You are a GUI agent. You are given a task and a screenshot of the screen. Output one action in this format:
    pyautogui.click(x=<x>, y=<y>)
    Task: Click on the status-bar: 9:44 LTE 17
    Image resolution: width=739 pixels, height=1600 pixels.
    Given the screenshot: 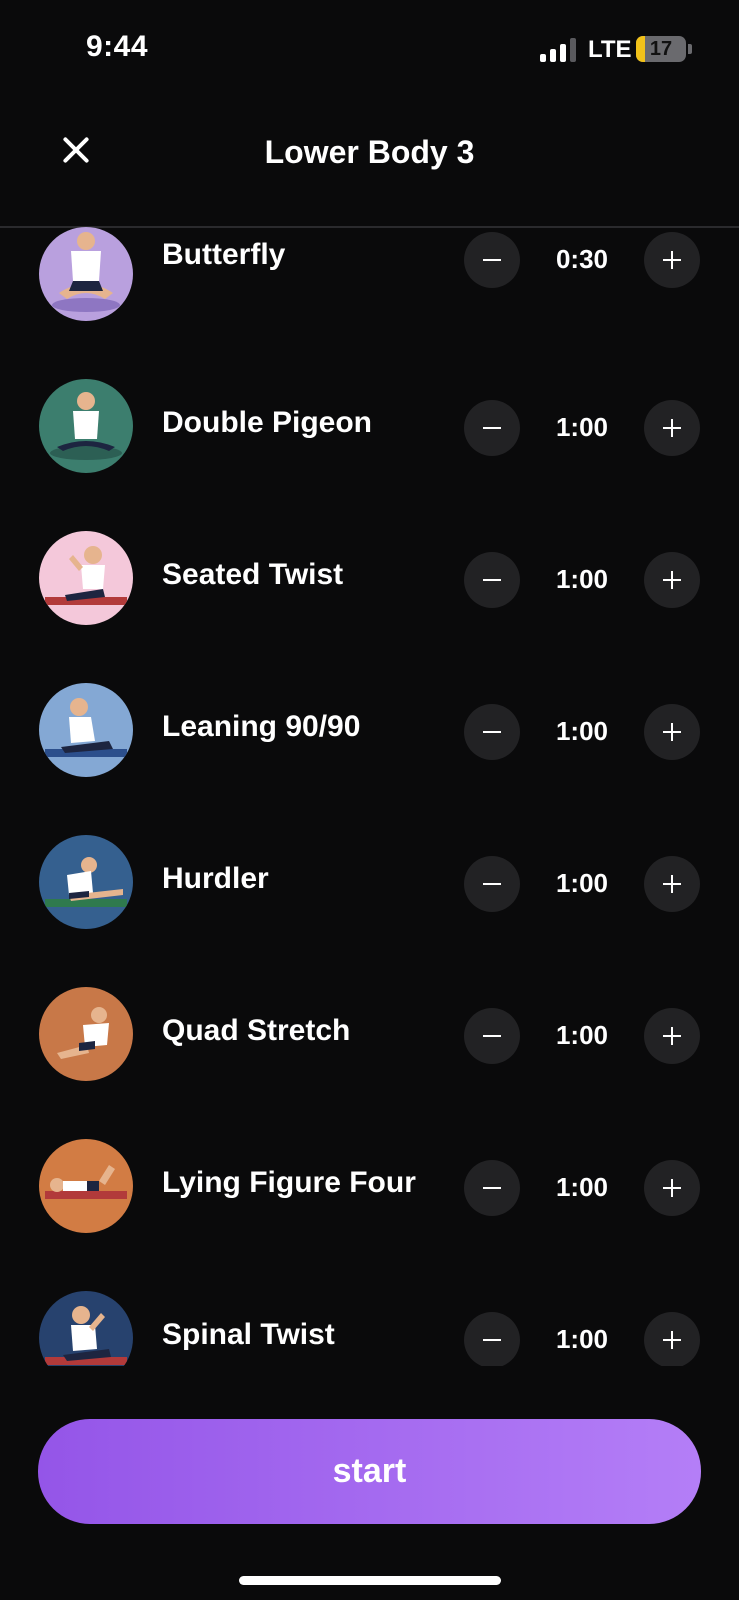 What is the action you would take?
    pyautogui.click(x=369, y=50)
    